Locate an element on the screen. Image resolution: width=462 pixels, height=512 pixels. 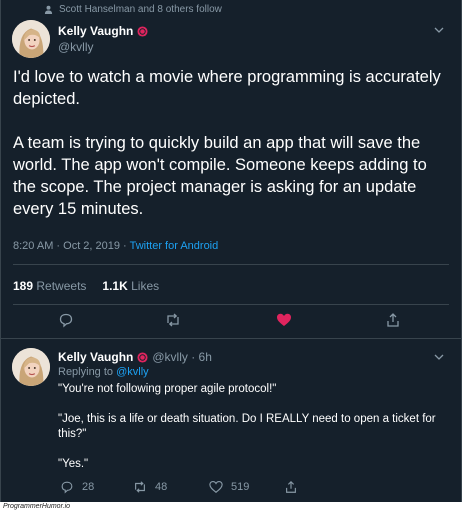
reply-actions: 28 48 519 is located at coordinates (188, 489).